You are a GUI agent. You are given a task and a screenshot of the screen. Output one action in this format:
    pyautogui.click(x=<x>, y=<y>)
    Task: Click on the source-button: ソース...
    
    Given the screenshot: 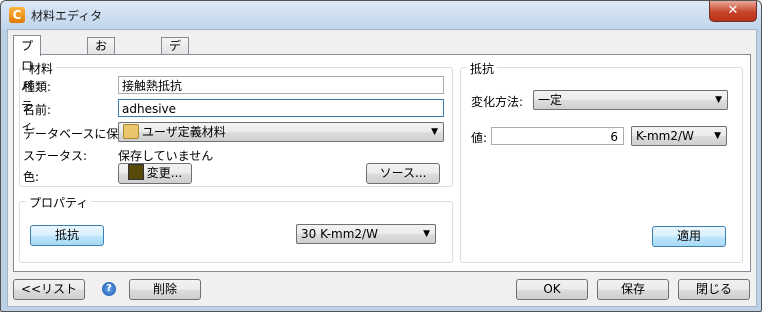 What is the action you would take?
    pyautogui.click(x=403, y=173)
    